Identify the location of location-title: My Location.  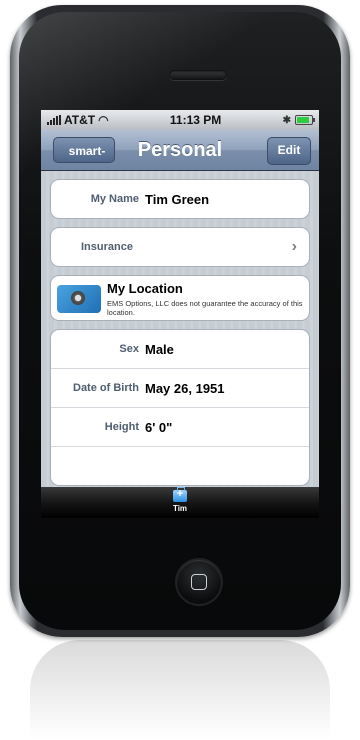
(145, 288).